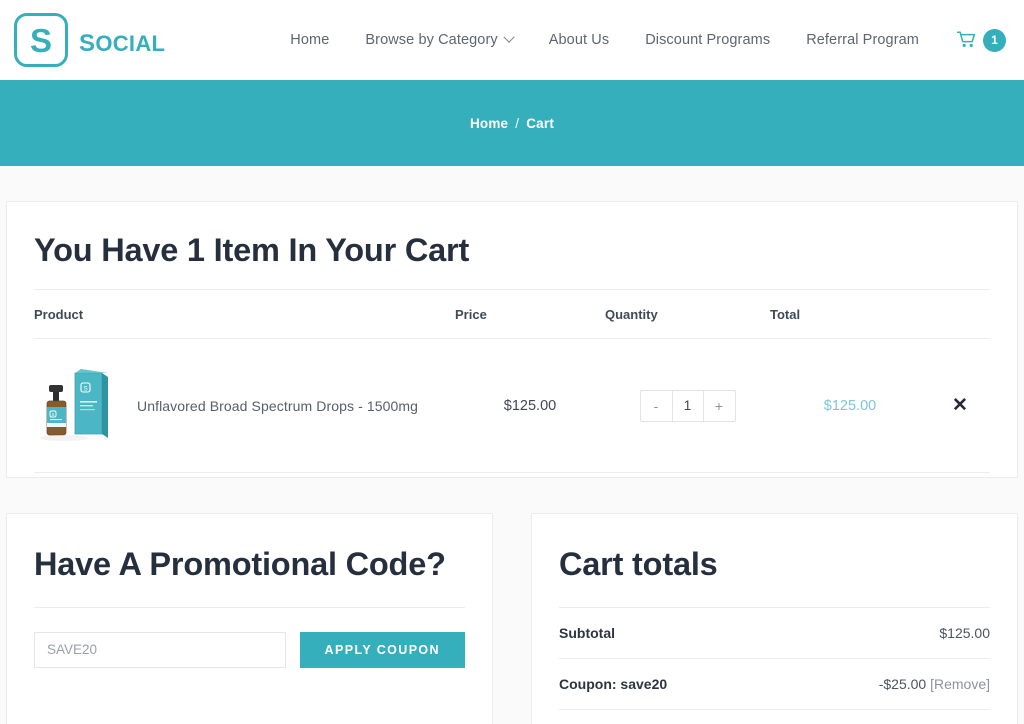 The width and height of the screenshot is (1024, 724). What do you see at coordinates (613, 683) in the screenshot?
I see `coupon-label: Coupon: save20` at bounding box center [613, 683].